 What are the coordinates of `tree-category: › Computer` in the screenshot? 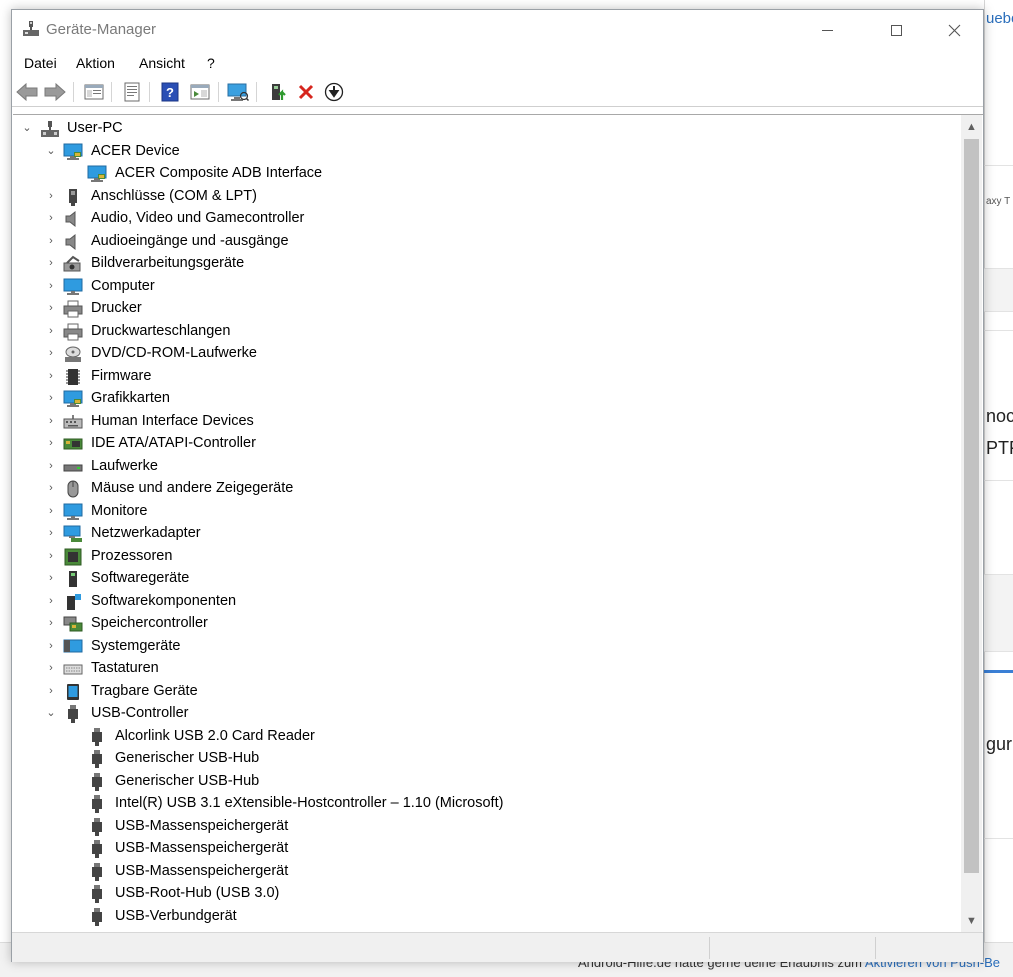 It's located at (487, 287).